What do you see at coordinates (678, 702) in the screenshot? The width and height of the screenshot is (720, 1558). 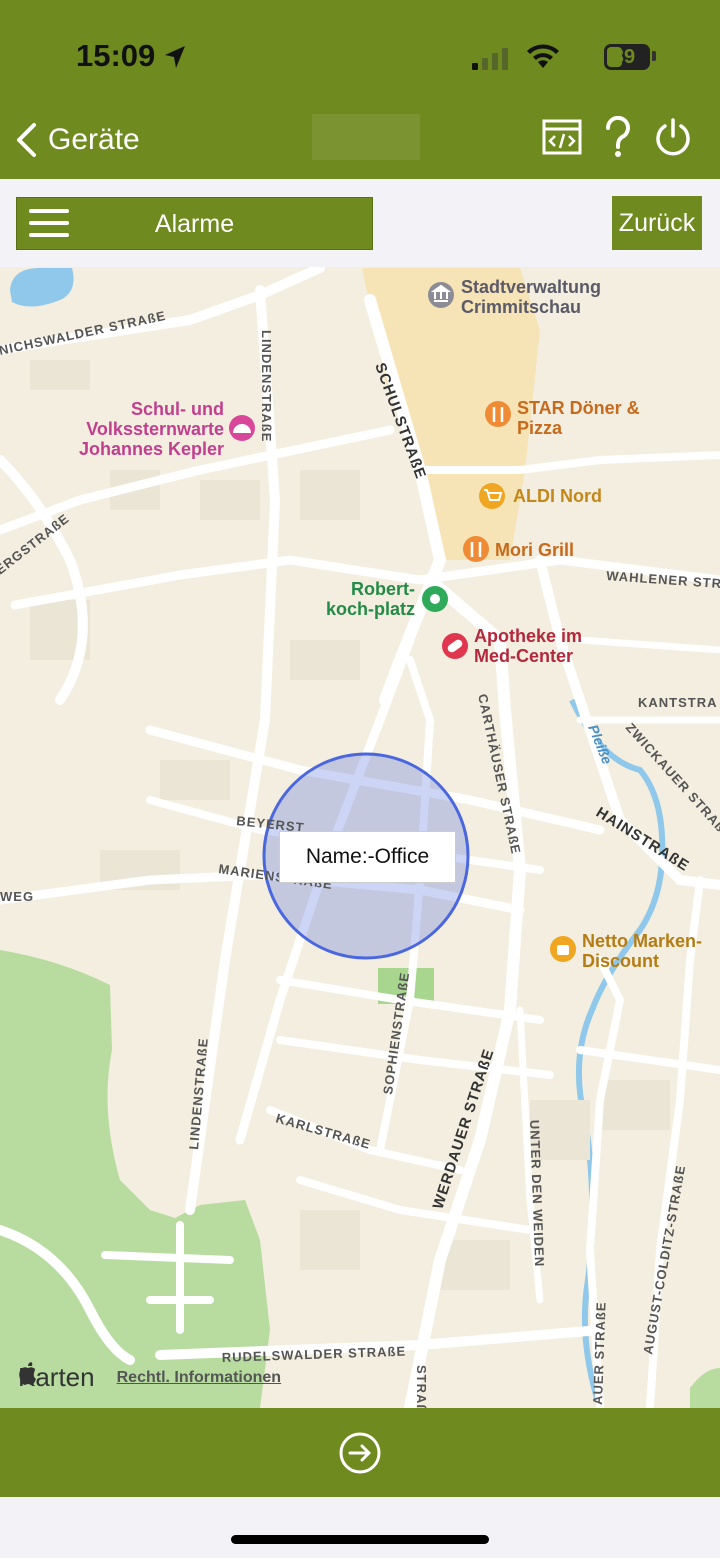 I see `street-label: KANTSTRA` at bounding box center [678, 702].